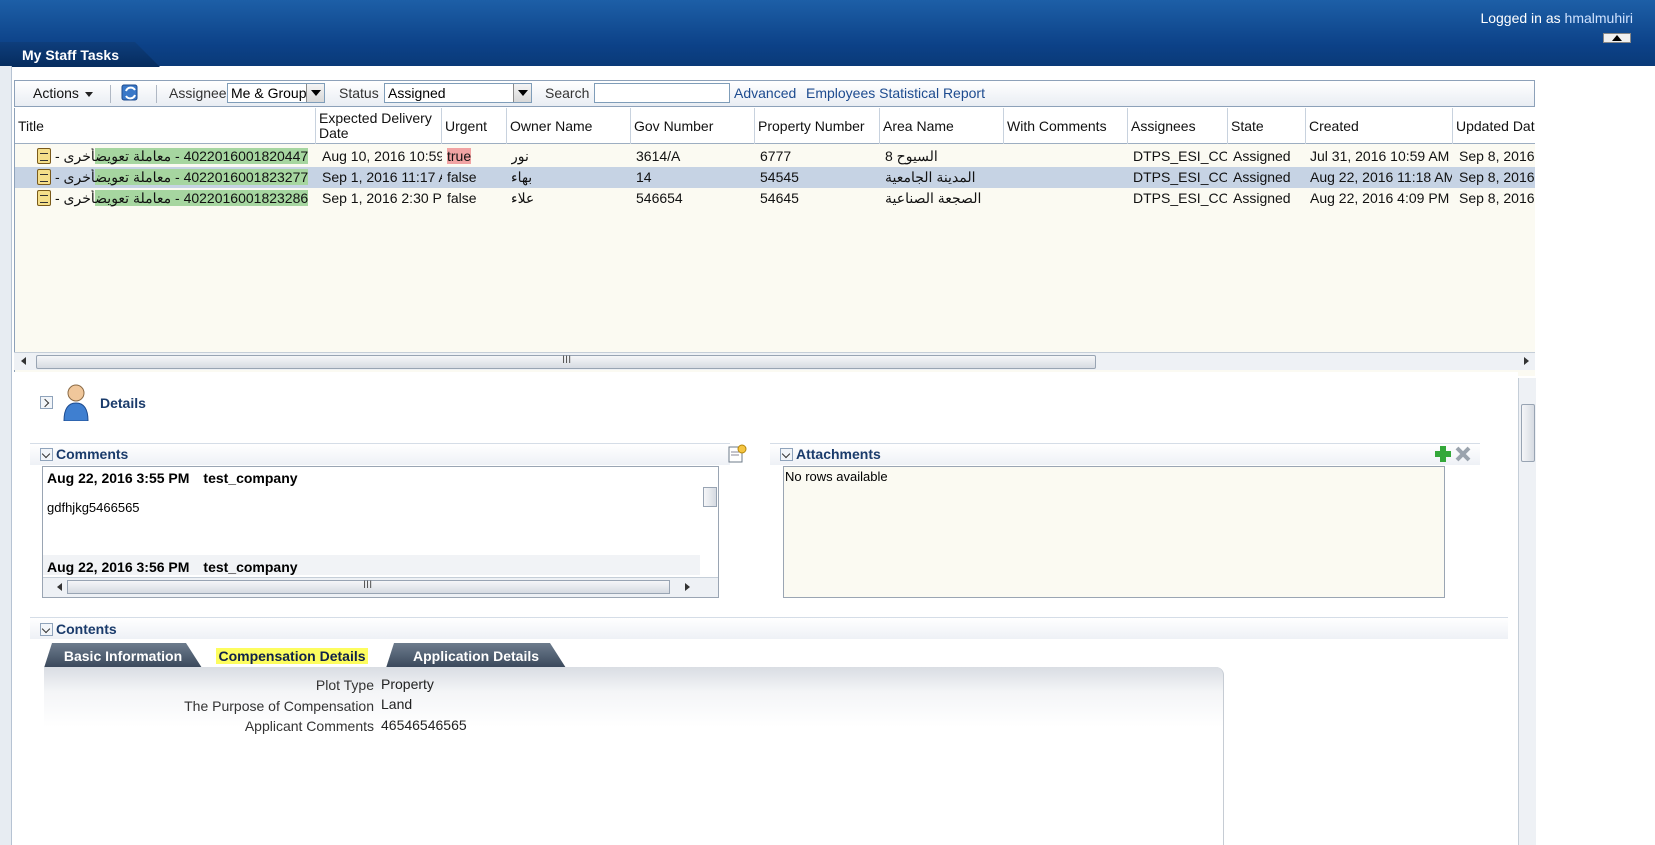  Describe the element at coordinates (522, 177) in the screenshot. I see `row-owner: بهاء` at that location.